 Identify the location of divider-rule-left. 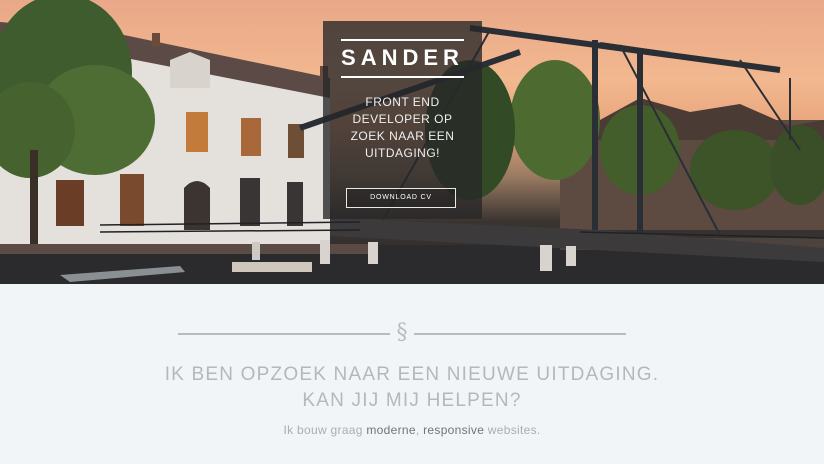
(284, 334).